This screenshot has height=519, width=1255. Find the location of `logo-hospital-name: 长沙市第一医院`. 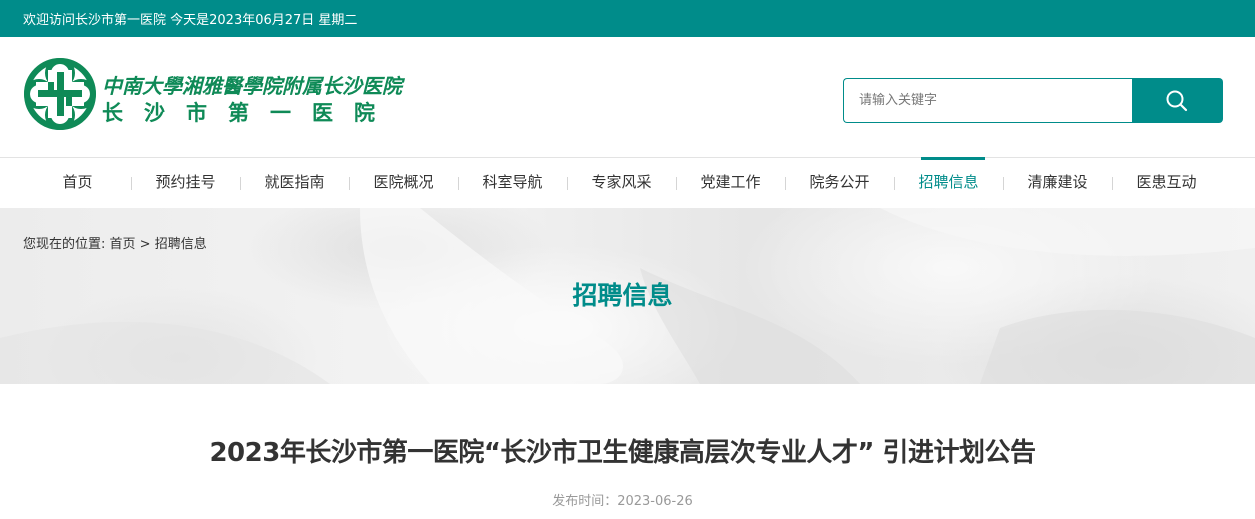

logo-hospital-name: 长沙市第一医院 is located at coordinates (249, 113).